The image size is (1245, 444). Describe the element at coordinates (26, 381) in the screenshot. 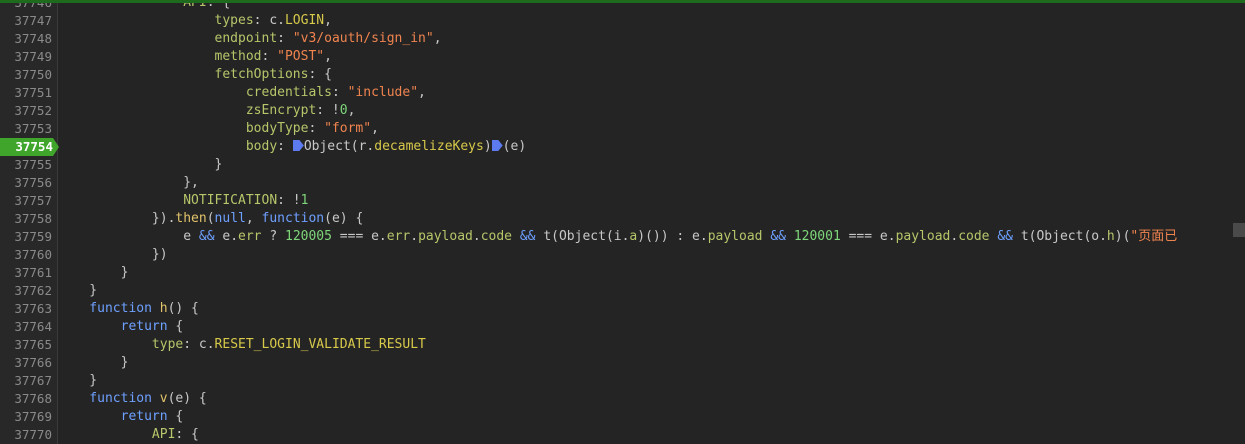

I see `line-number: 37767` at that location.